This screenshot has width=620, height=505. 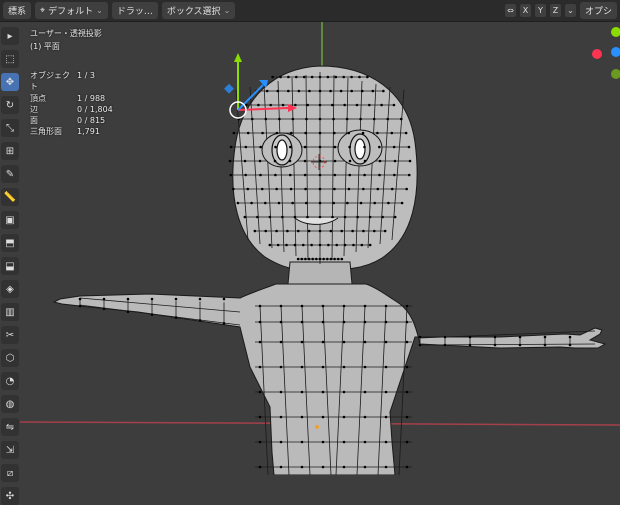 I want to click on nav-z-icon, so click(x=615, y=52).